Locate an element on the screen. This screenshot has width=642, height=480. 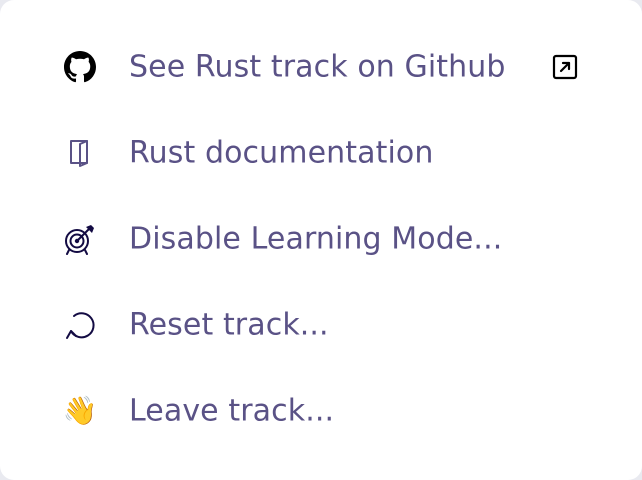
external-link-icon is located at coordinates (565, 67).